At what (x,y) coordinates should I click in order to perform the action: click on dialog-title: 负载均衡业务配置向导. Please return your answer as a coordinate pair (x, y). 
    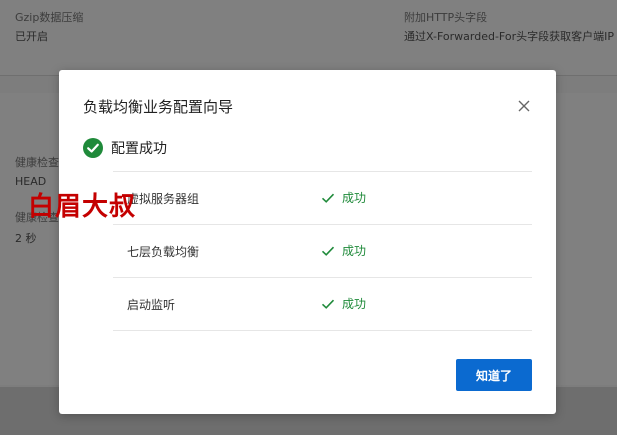
    Looking at the image, I should click on (158, 107).